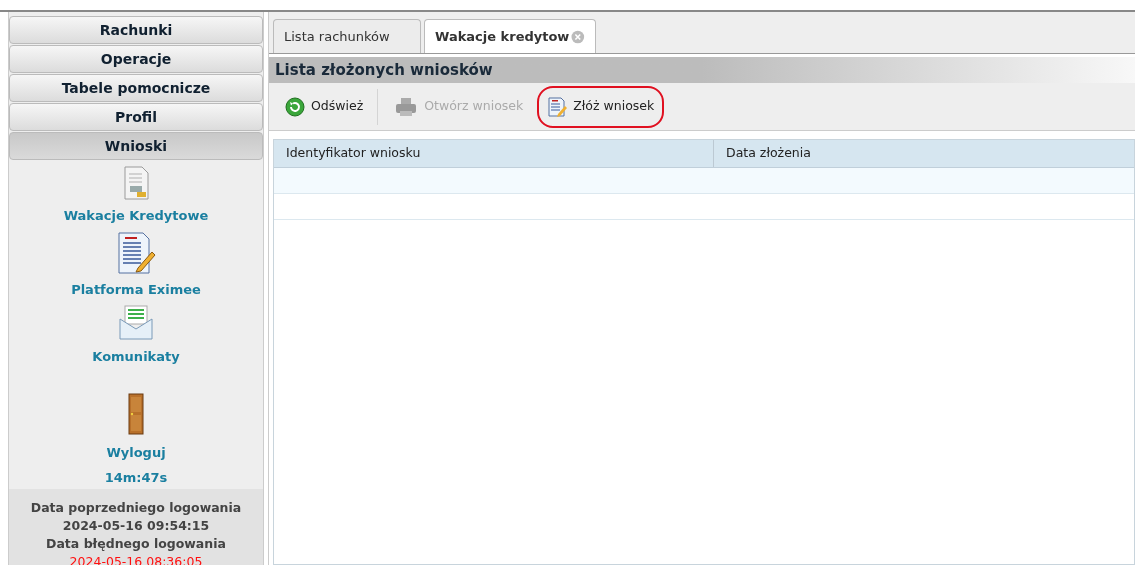 This screenshot has height=565, width=1135. What do you see at coordinates (295, 106) in the screenshot?
I see `refresh-icon` at bounding box center [295, 106].